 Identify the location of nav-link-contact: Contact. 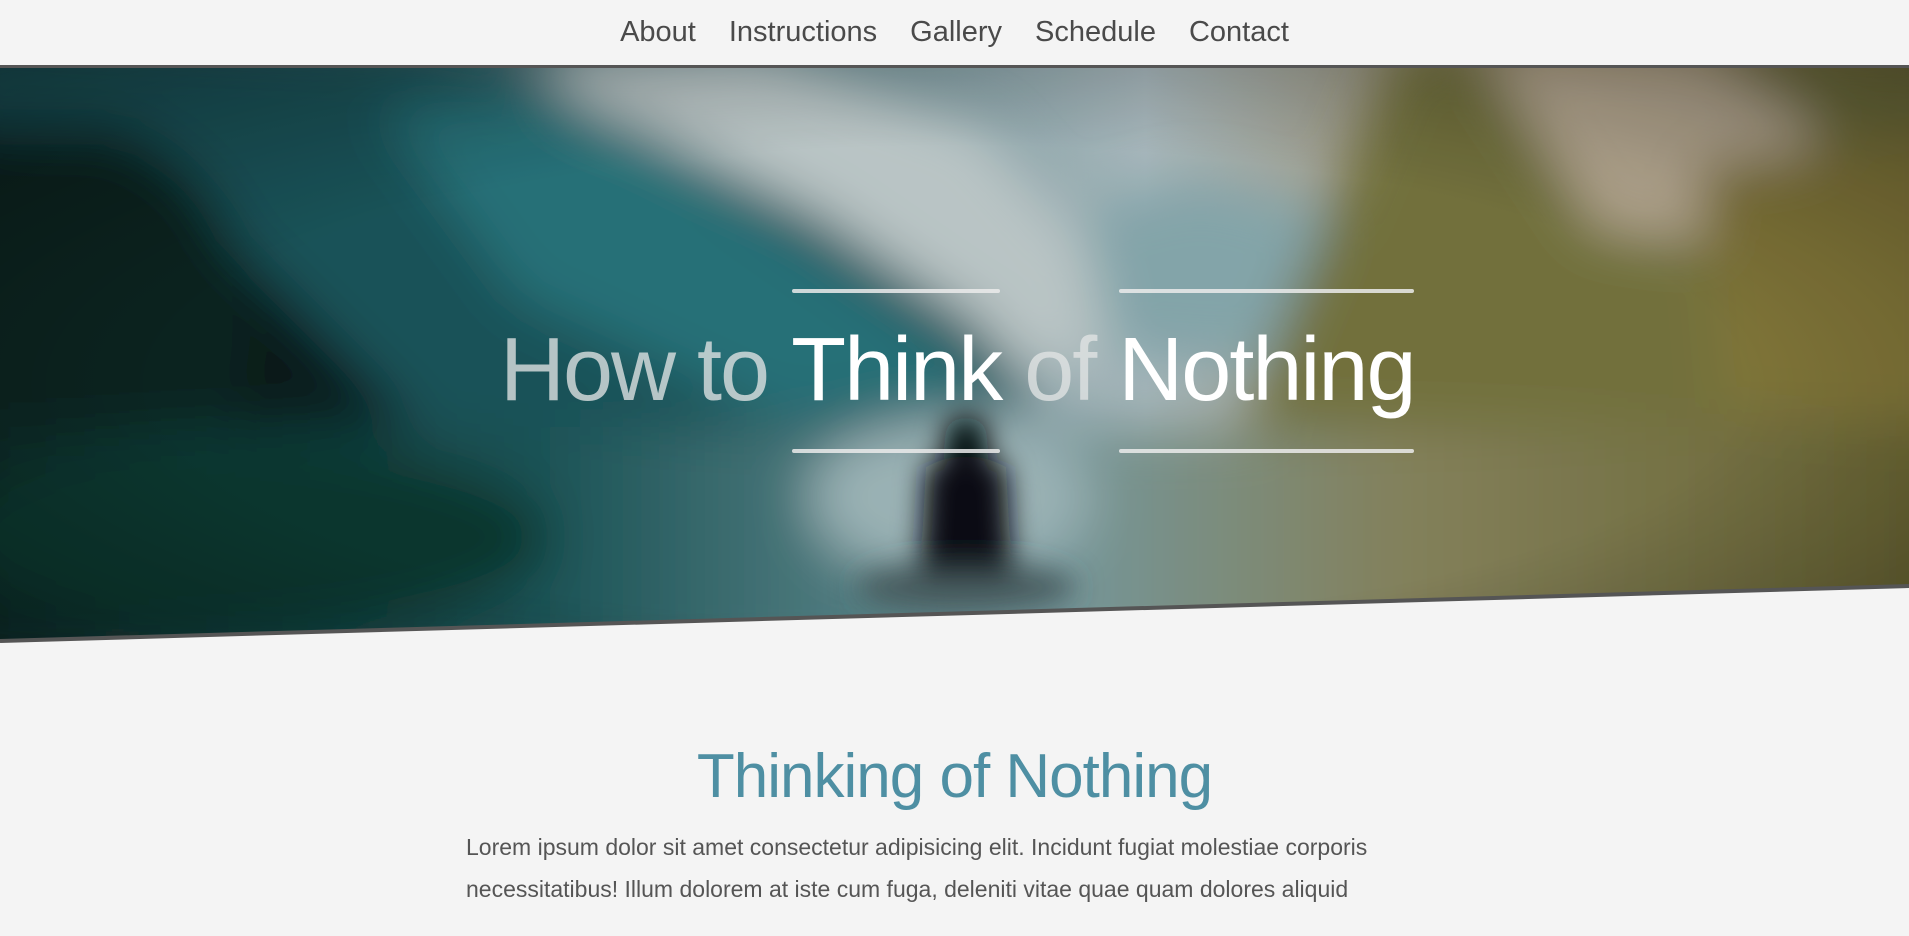
(1239, 33).